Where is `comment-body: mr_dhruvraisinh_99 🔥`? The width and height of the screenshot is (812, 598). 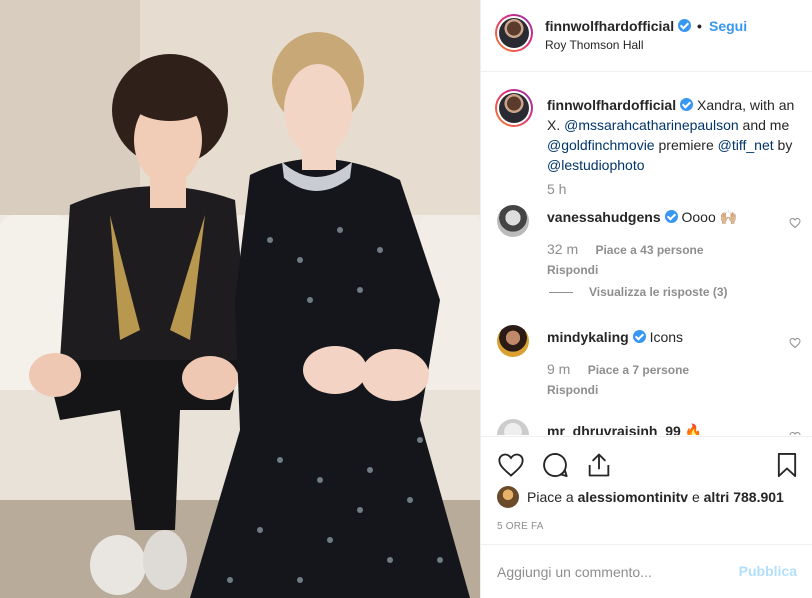
comment-body: mr_dhruvraisinh_99 🔥 is located at coordinates (624, 429).